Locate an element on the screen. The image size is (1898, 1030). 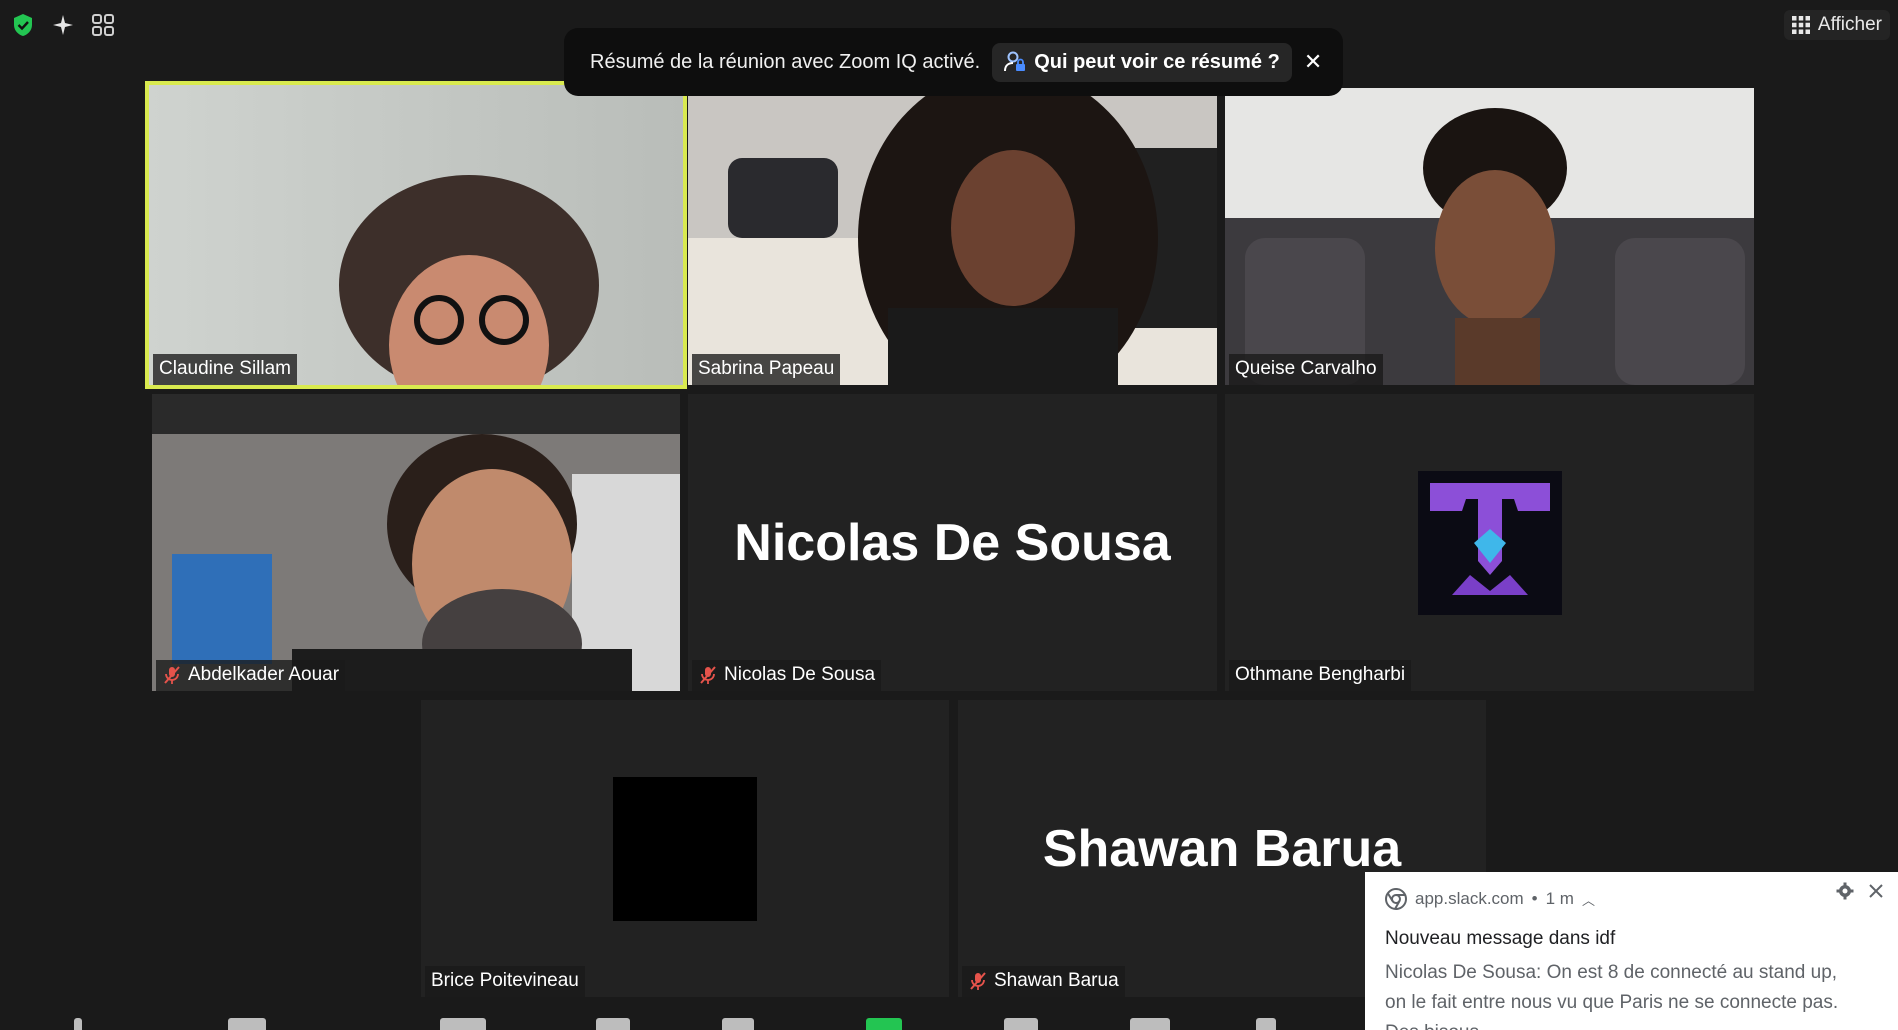
view-button: Afficher is located at coordinates (1836, 25).